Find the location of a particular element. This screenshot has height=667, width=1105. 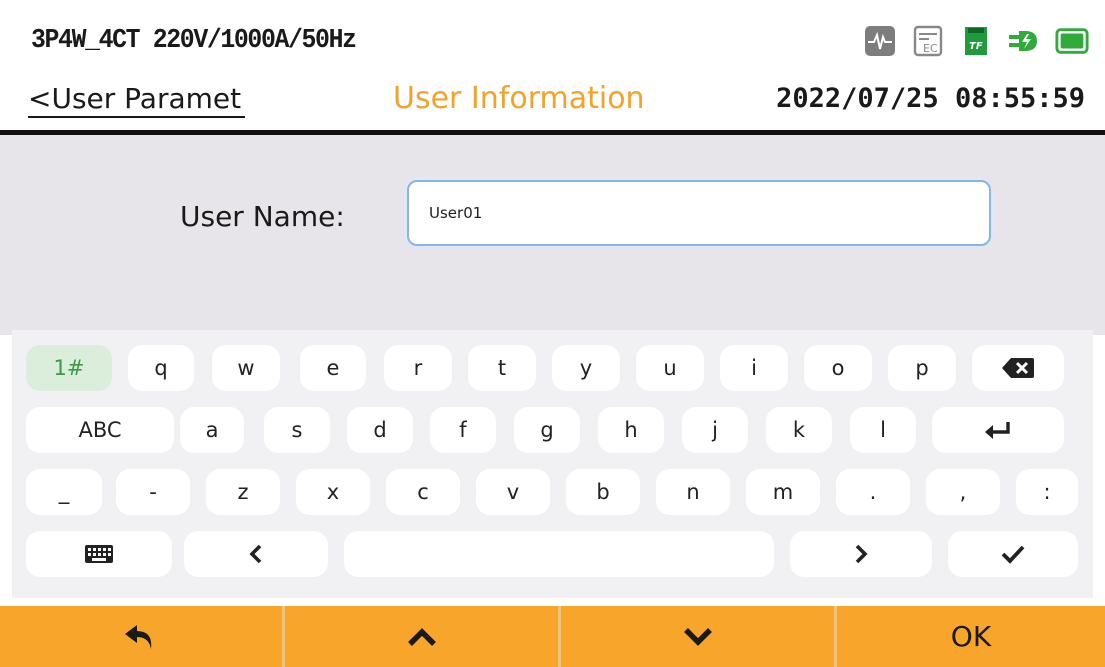

key-z: z is located at coordinates (243, 492).